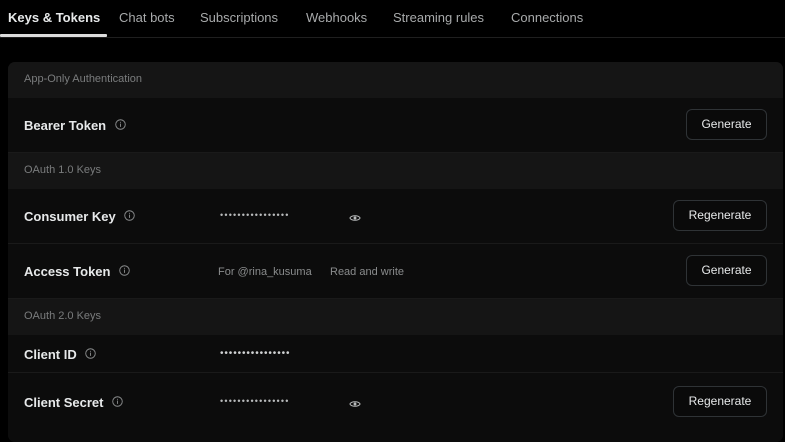  What do you see at coordinates (395, 171) in the screenshot?
I see `section-header-oauth1: OAuth 1.0 Keys` at bounding box center [395, 171].